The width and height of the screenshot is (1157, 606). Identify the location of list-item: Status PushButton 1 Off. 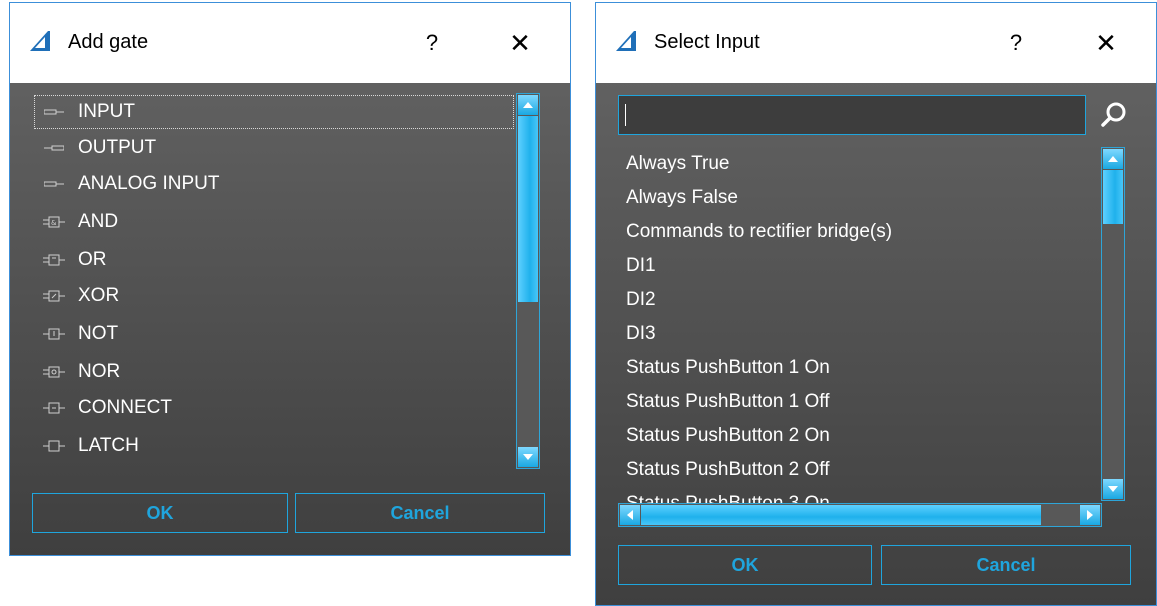
(728, 402).